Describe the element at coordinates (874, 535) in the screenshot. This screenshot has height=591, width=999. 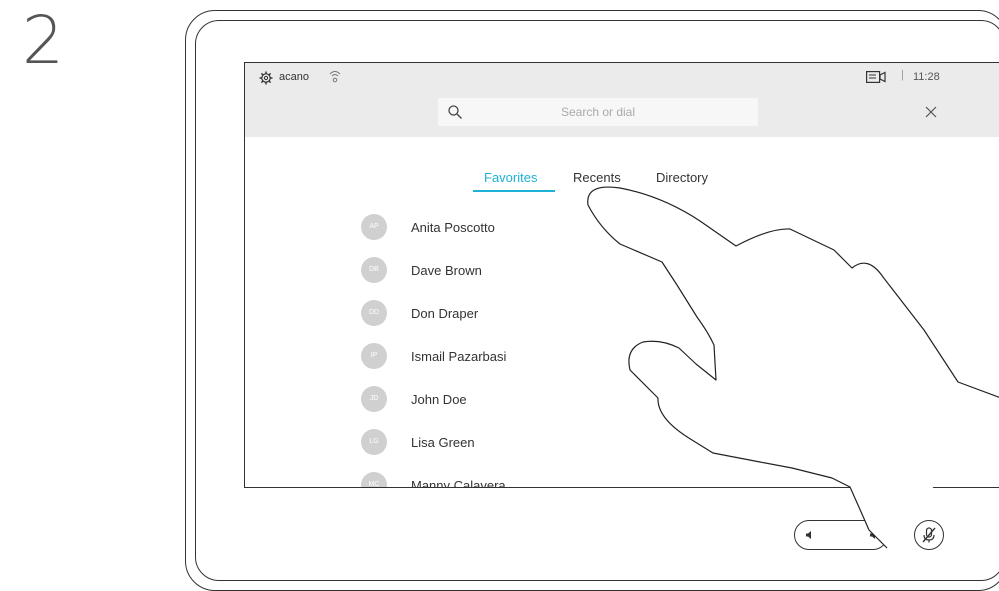
I see `volume-up-icon` at that location.